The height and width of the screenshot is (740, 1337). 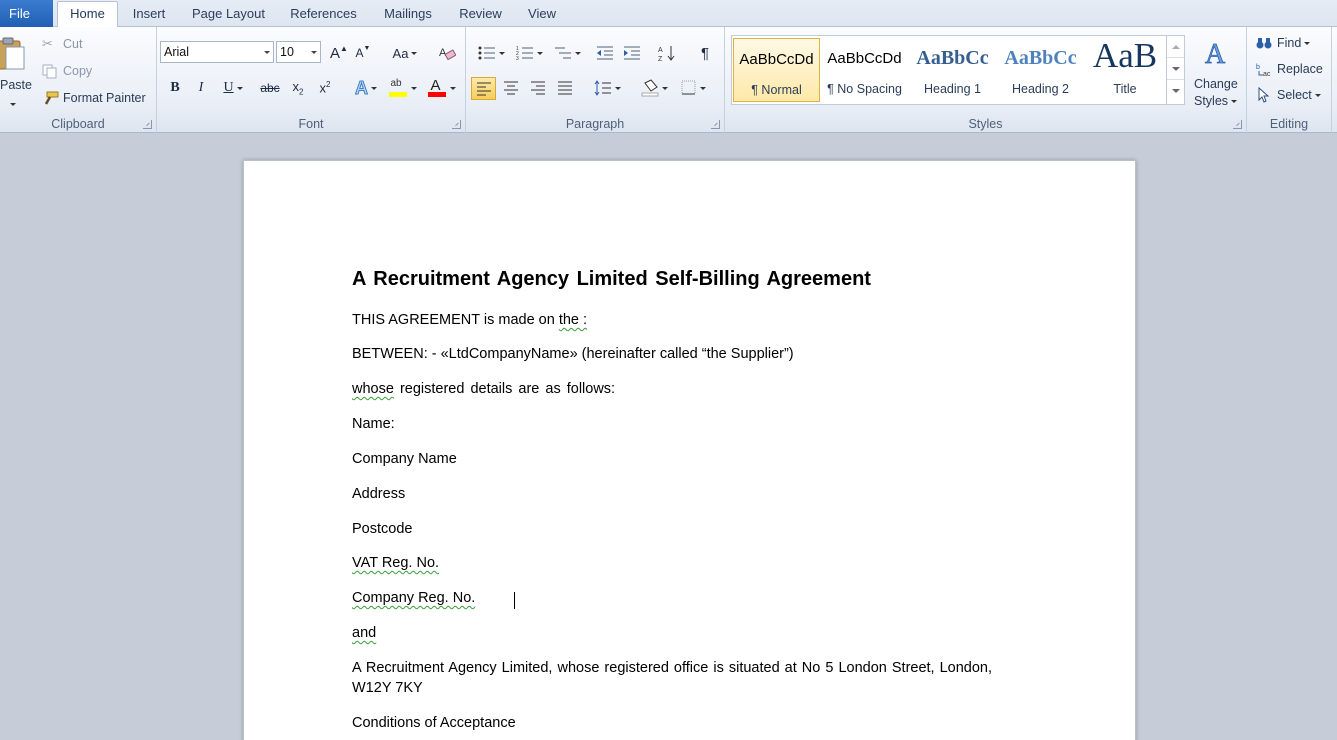 I want to click on paragraph-group-label: Paragraph, so click(x=595, y=124).